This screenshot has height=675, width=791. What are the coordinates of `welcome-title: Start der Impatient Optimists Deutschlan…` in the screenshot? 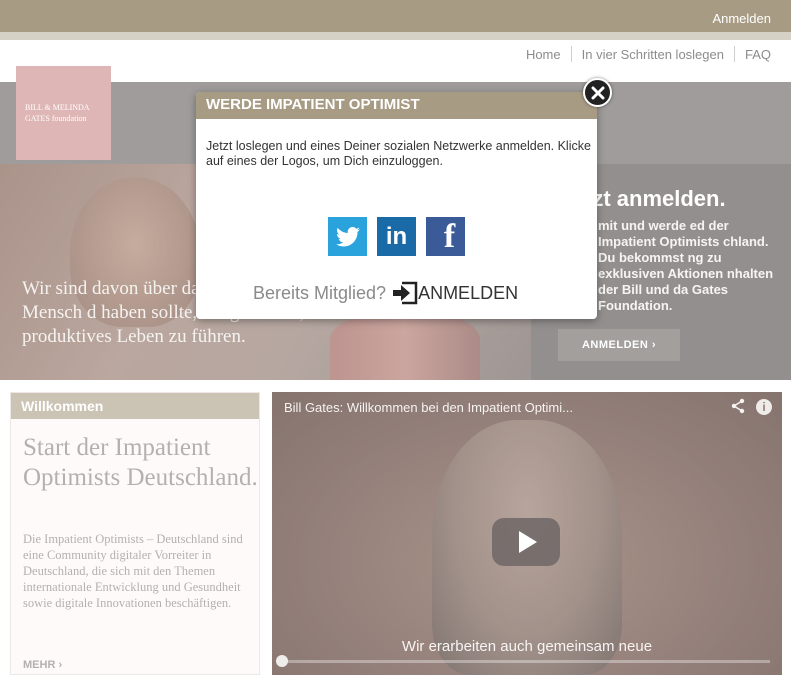 It's located at (140, 462).